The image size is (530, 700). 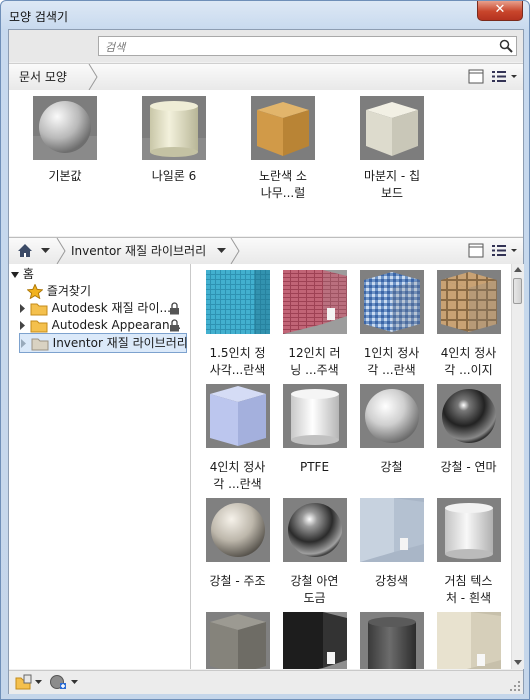 I want to click on tile-blue-swatch, so click(x=237, y=302).